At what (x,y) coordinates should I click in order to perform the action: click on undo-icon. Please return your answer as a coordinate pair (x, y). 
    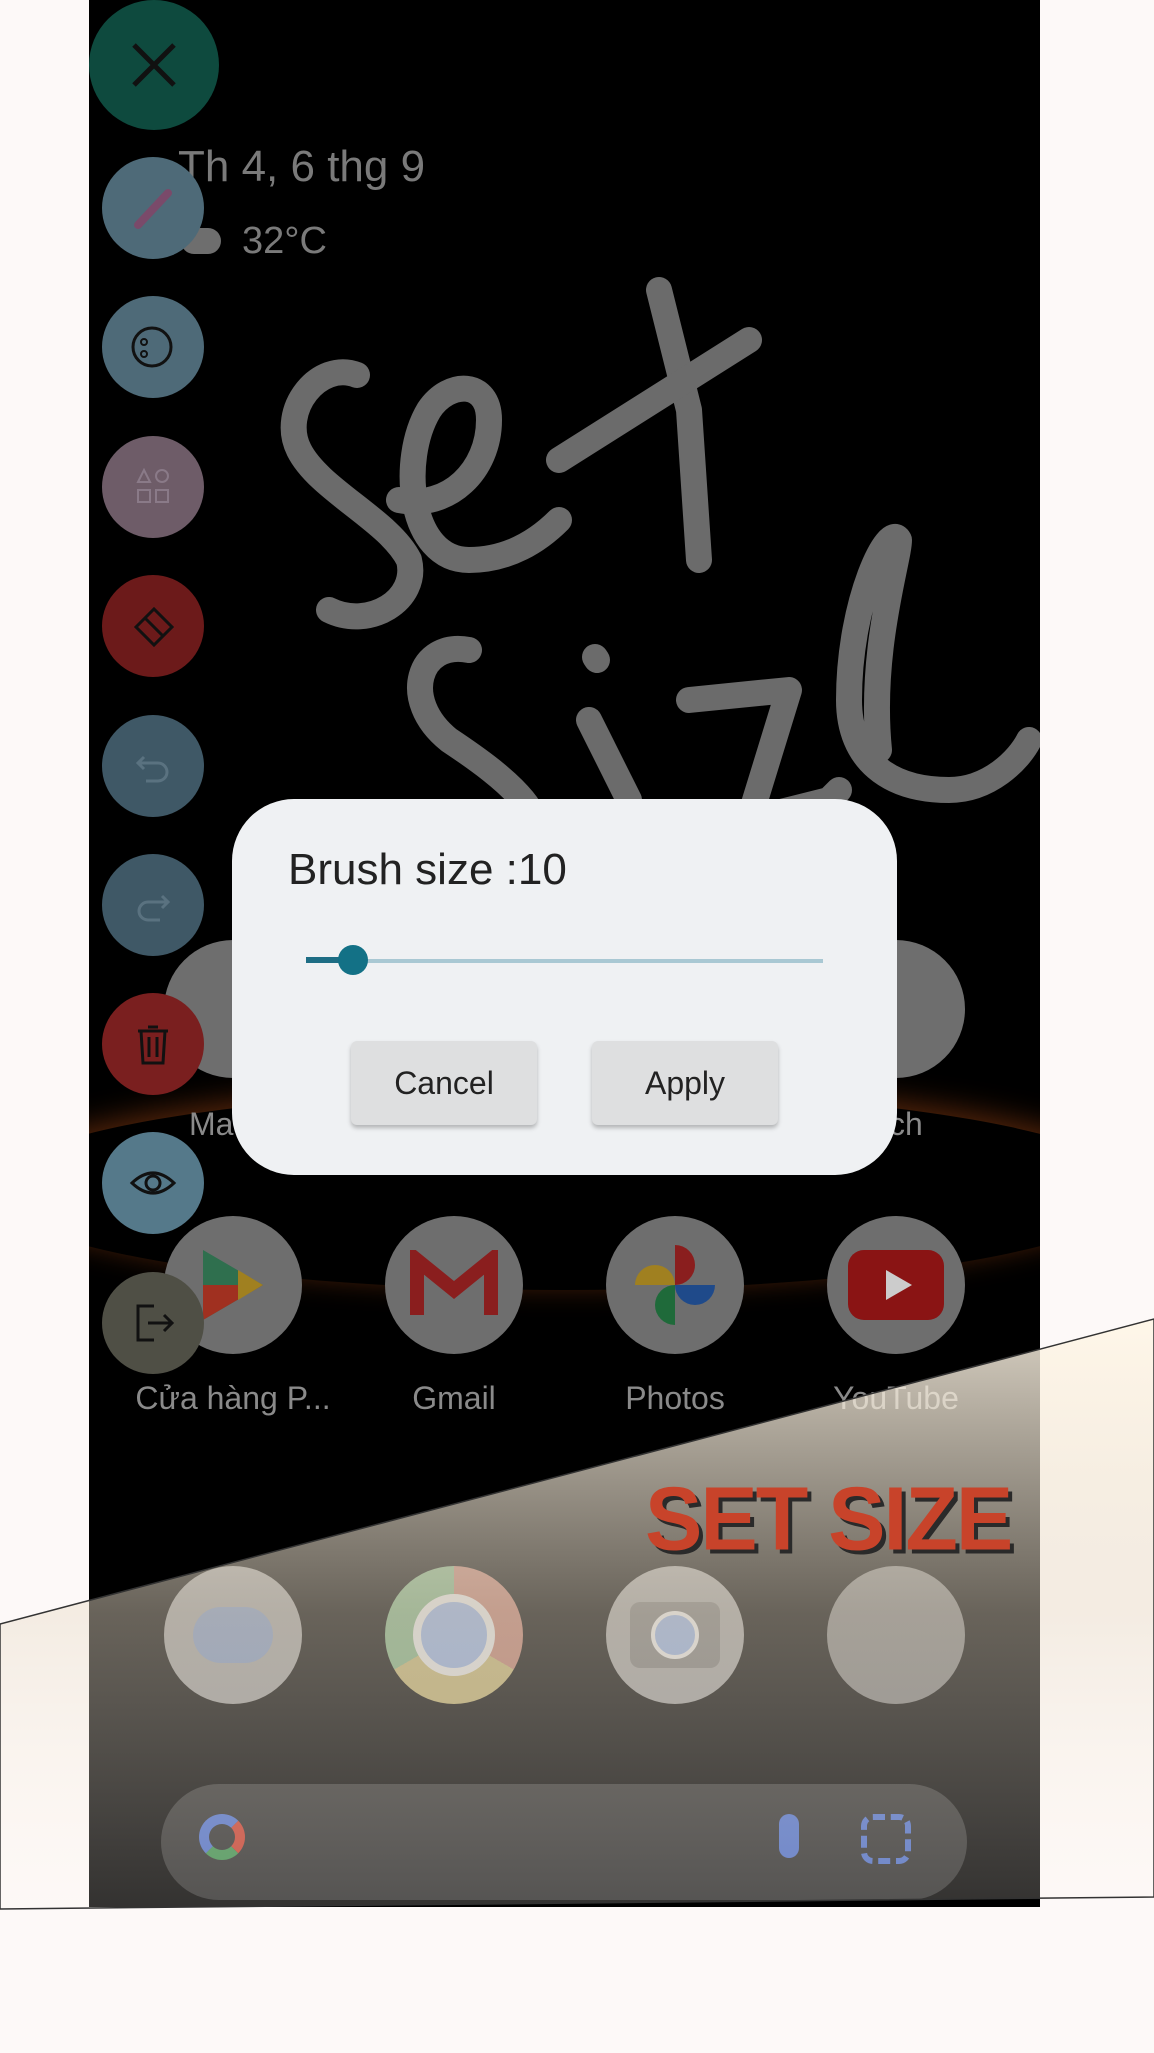
    Looking at the image, I should click on (152, 769).